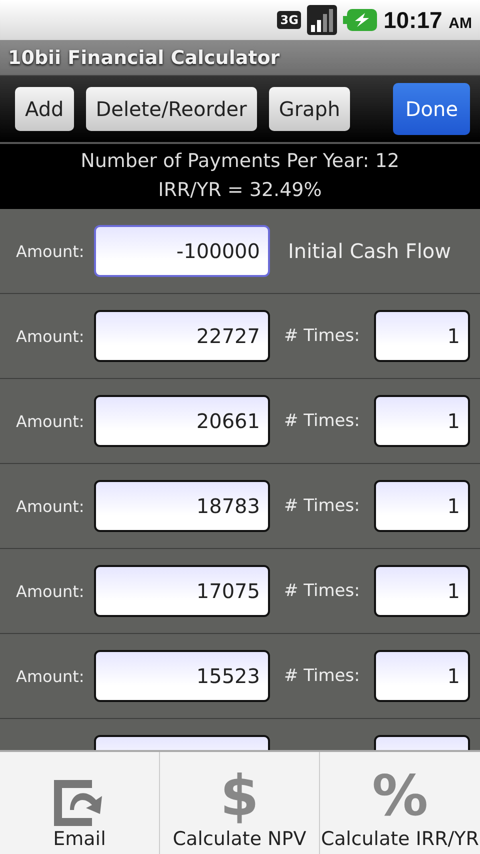 The image size is (480, 854). What do you see at coordinates (360, 20) in the screenshot?
I see `battery-charging-icon` at bounding box center [360, 20].